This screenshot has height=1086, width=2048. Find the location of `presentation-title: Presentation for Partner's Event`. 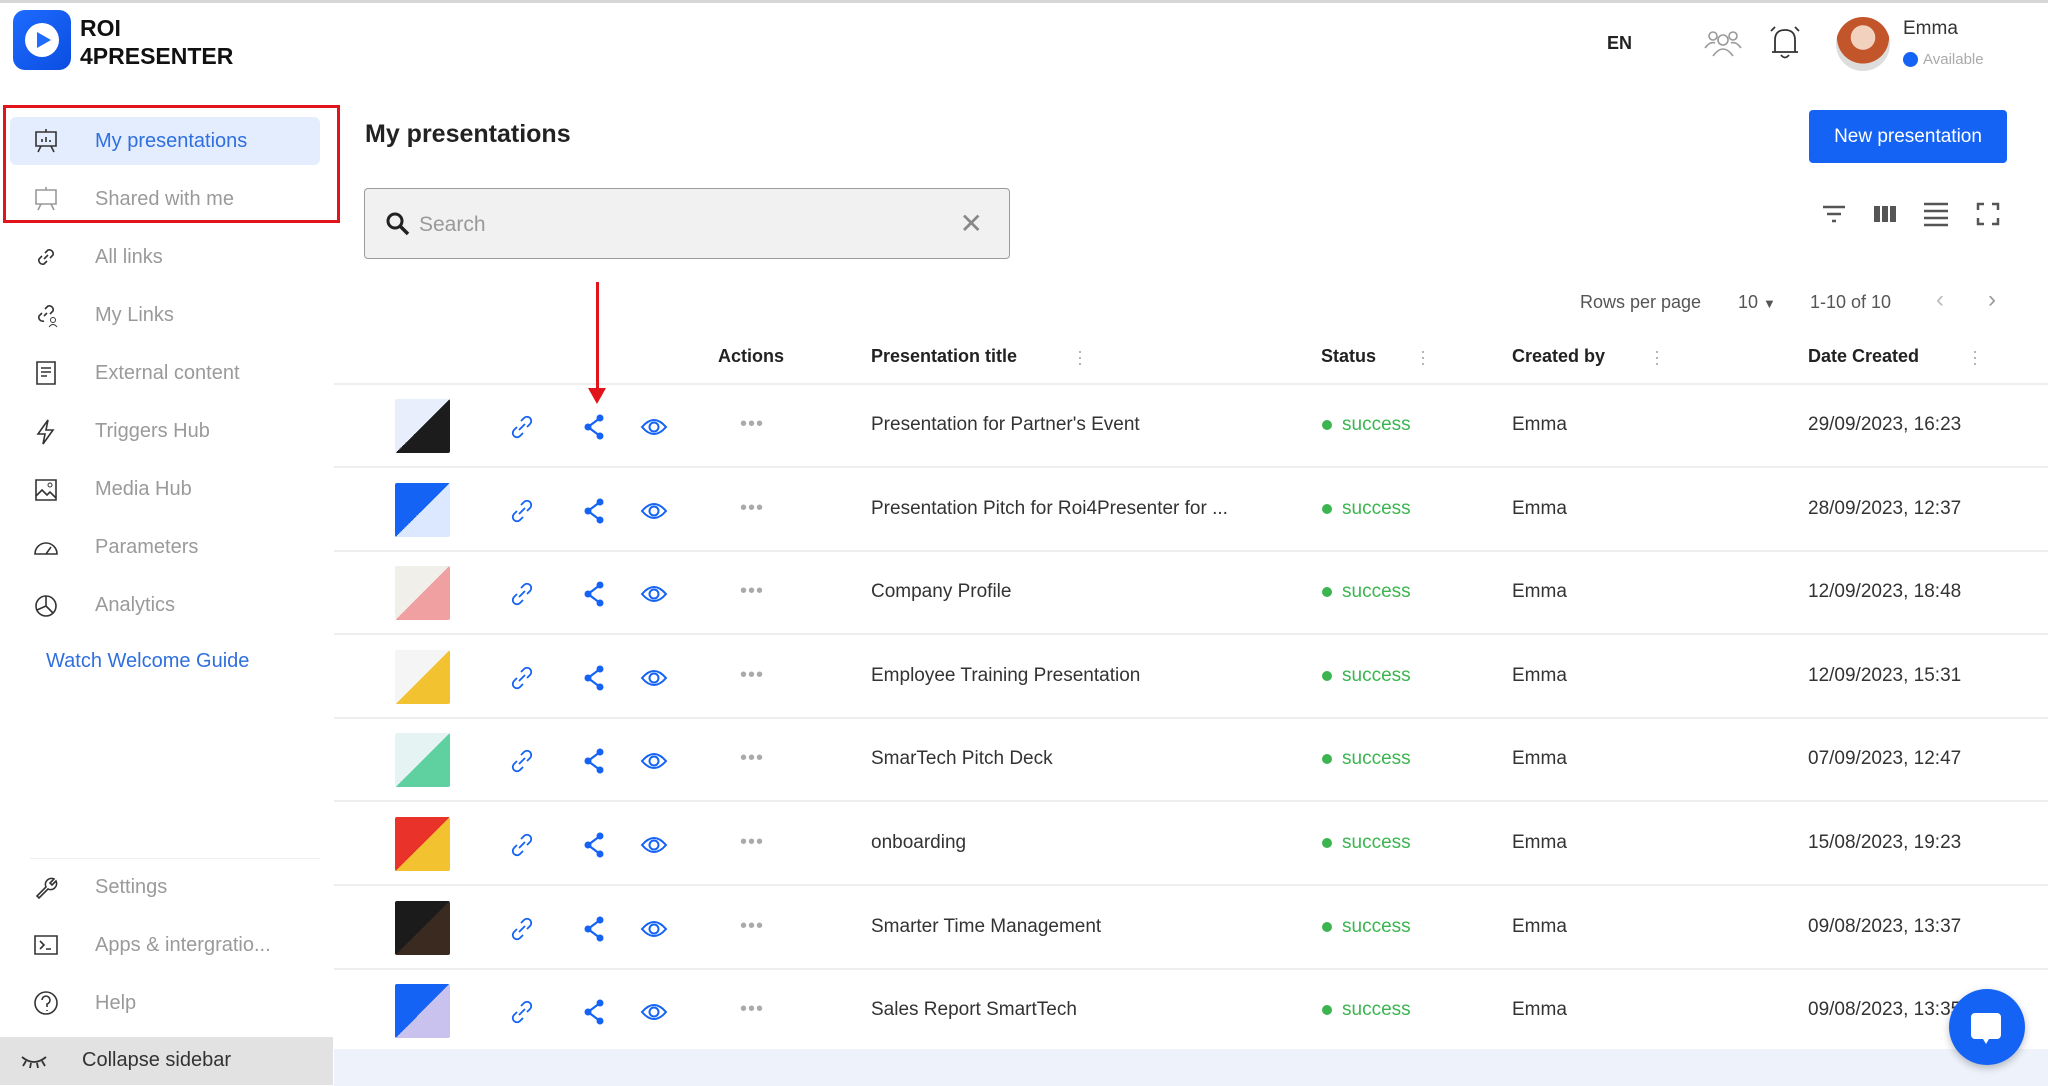

presentation-title: Presentation for Partner's Event is located at coordinates (1005, 425).